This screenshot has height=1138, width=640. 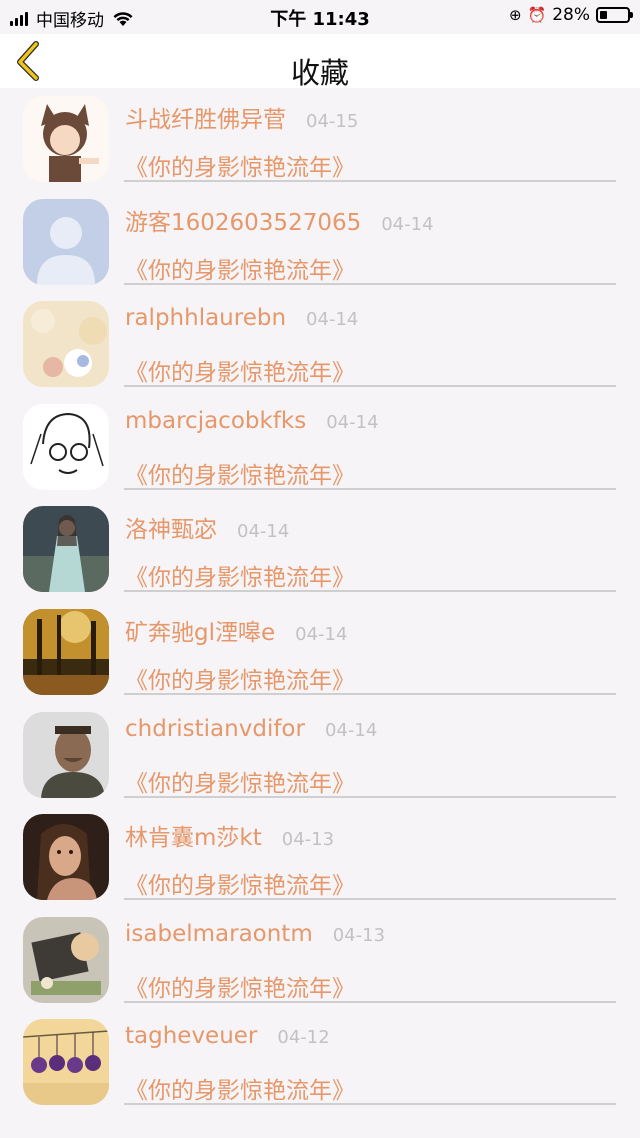 What do you see at coordinates (320, 857) in the screenshot?
I see `list-item: 林肯囊m莎kt 04-13 《你的身影惊艳流年》` at bounding box center [320, 857].